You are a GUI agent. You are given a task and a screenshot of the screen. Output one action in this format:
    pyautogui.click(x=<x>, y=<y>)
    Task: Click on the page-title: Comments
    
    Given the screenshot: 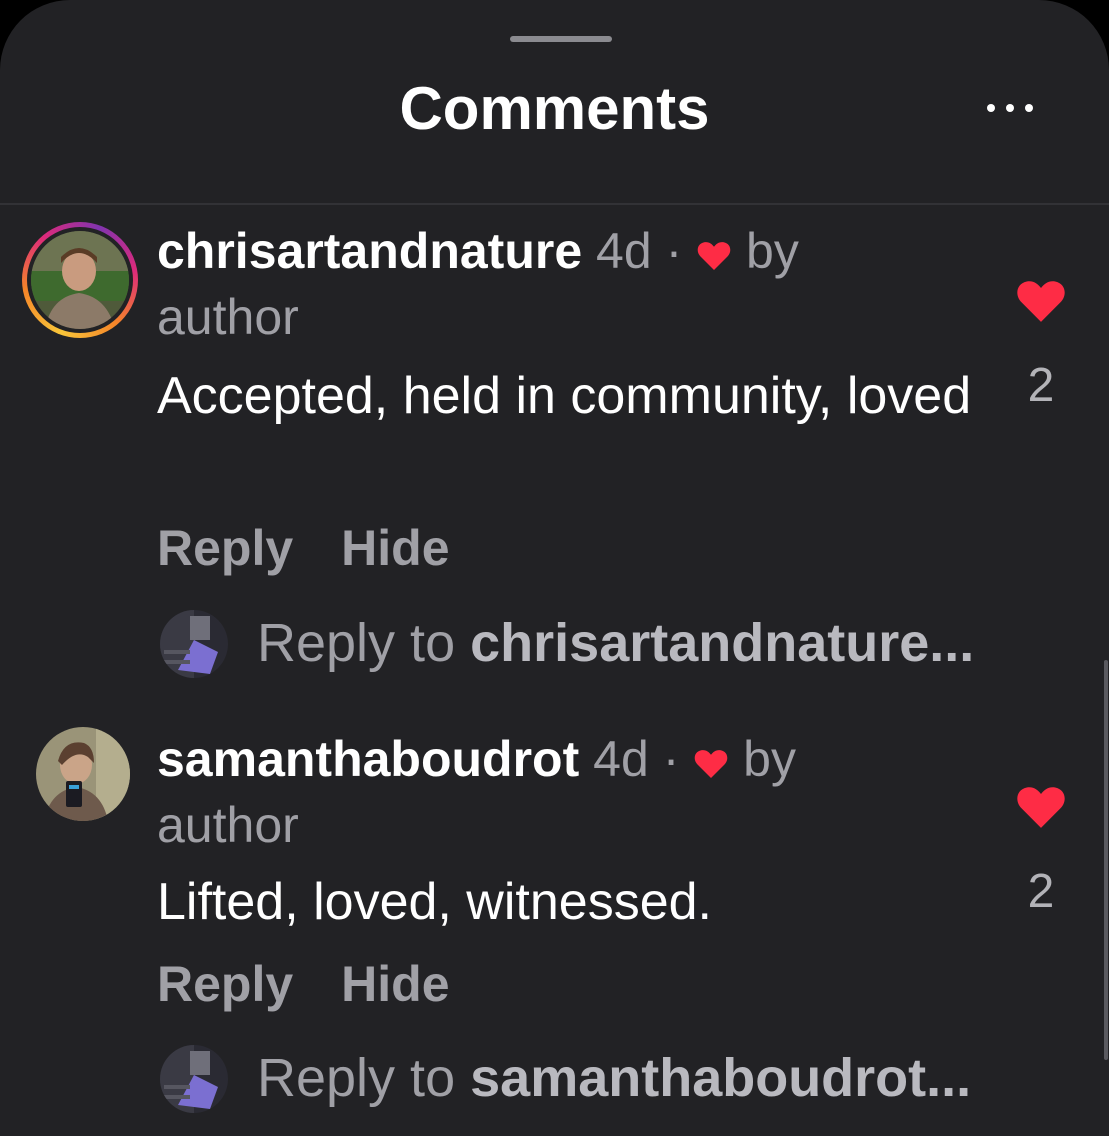 What is the action you would take?
    pyautogui.click(x=554, y=108)
    